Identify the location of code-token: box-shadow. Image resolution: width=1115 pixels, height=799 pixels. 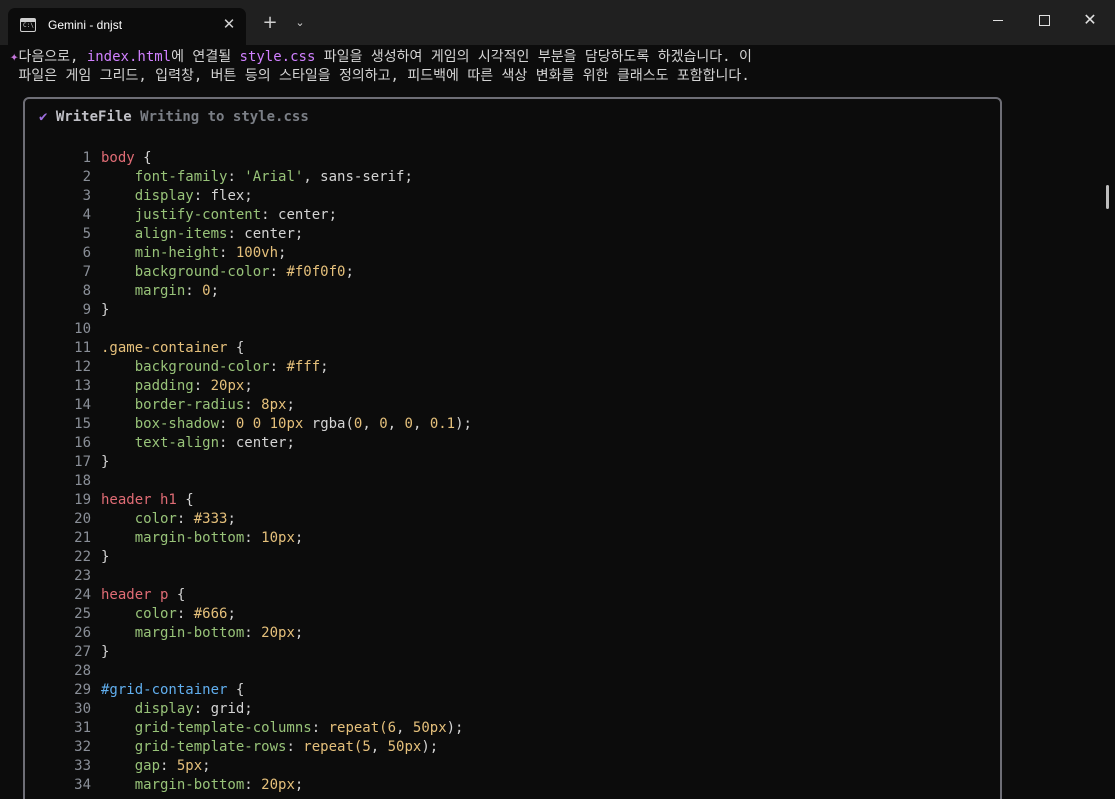
(177, 424).